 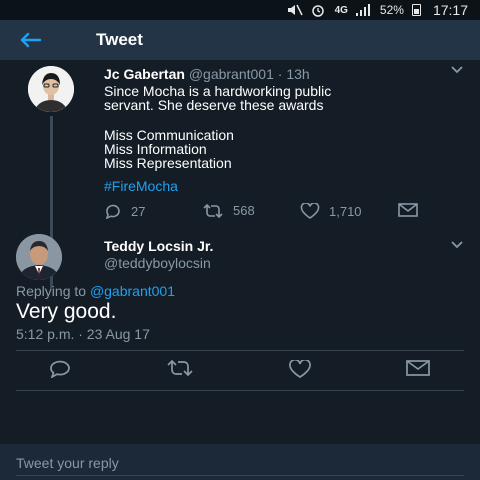 What do you see at coordinates (391, 10) in the screenshot?
I see `battery-percent: 52%` at bounding box center [391, 10].